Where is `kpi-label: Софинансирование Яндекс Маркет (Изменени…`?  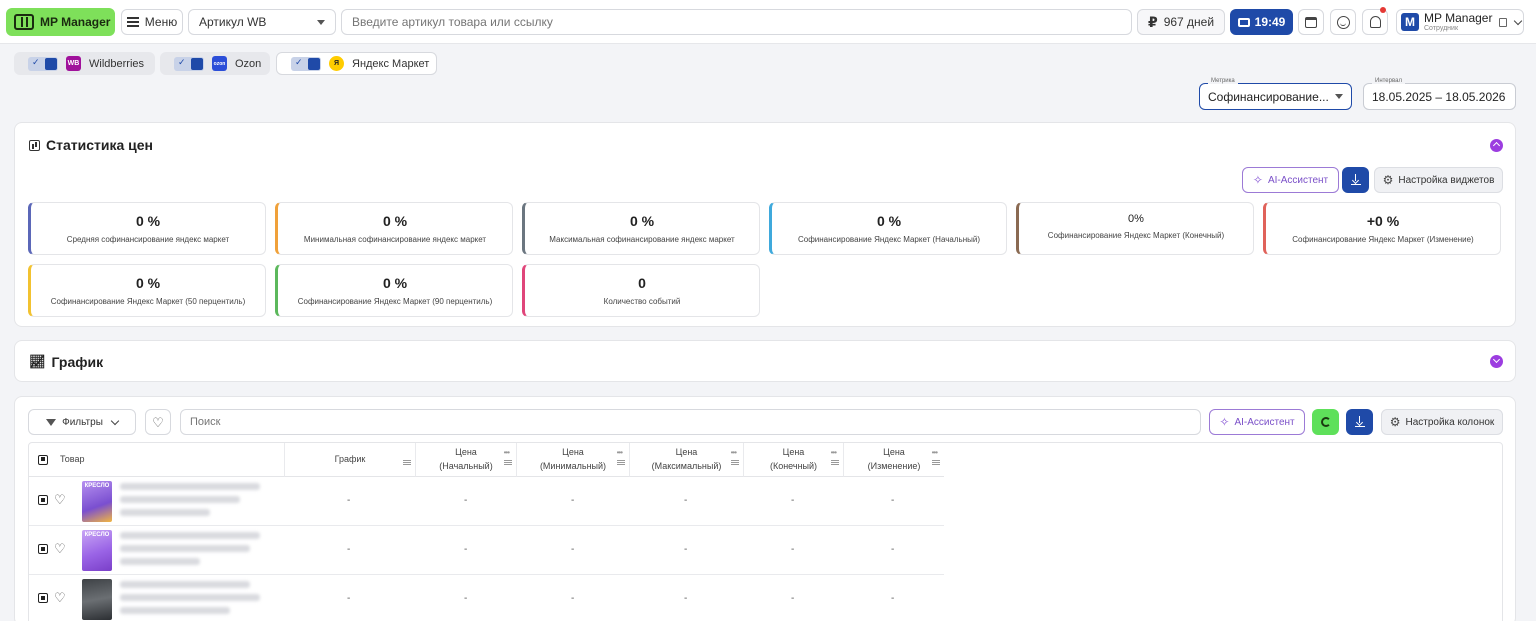 kpi-label: Софинансирование Яндекс Маркет (Изменени… is located at coordinates (1383, 239).